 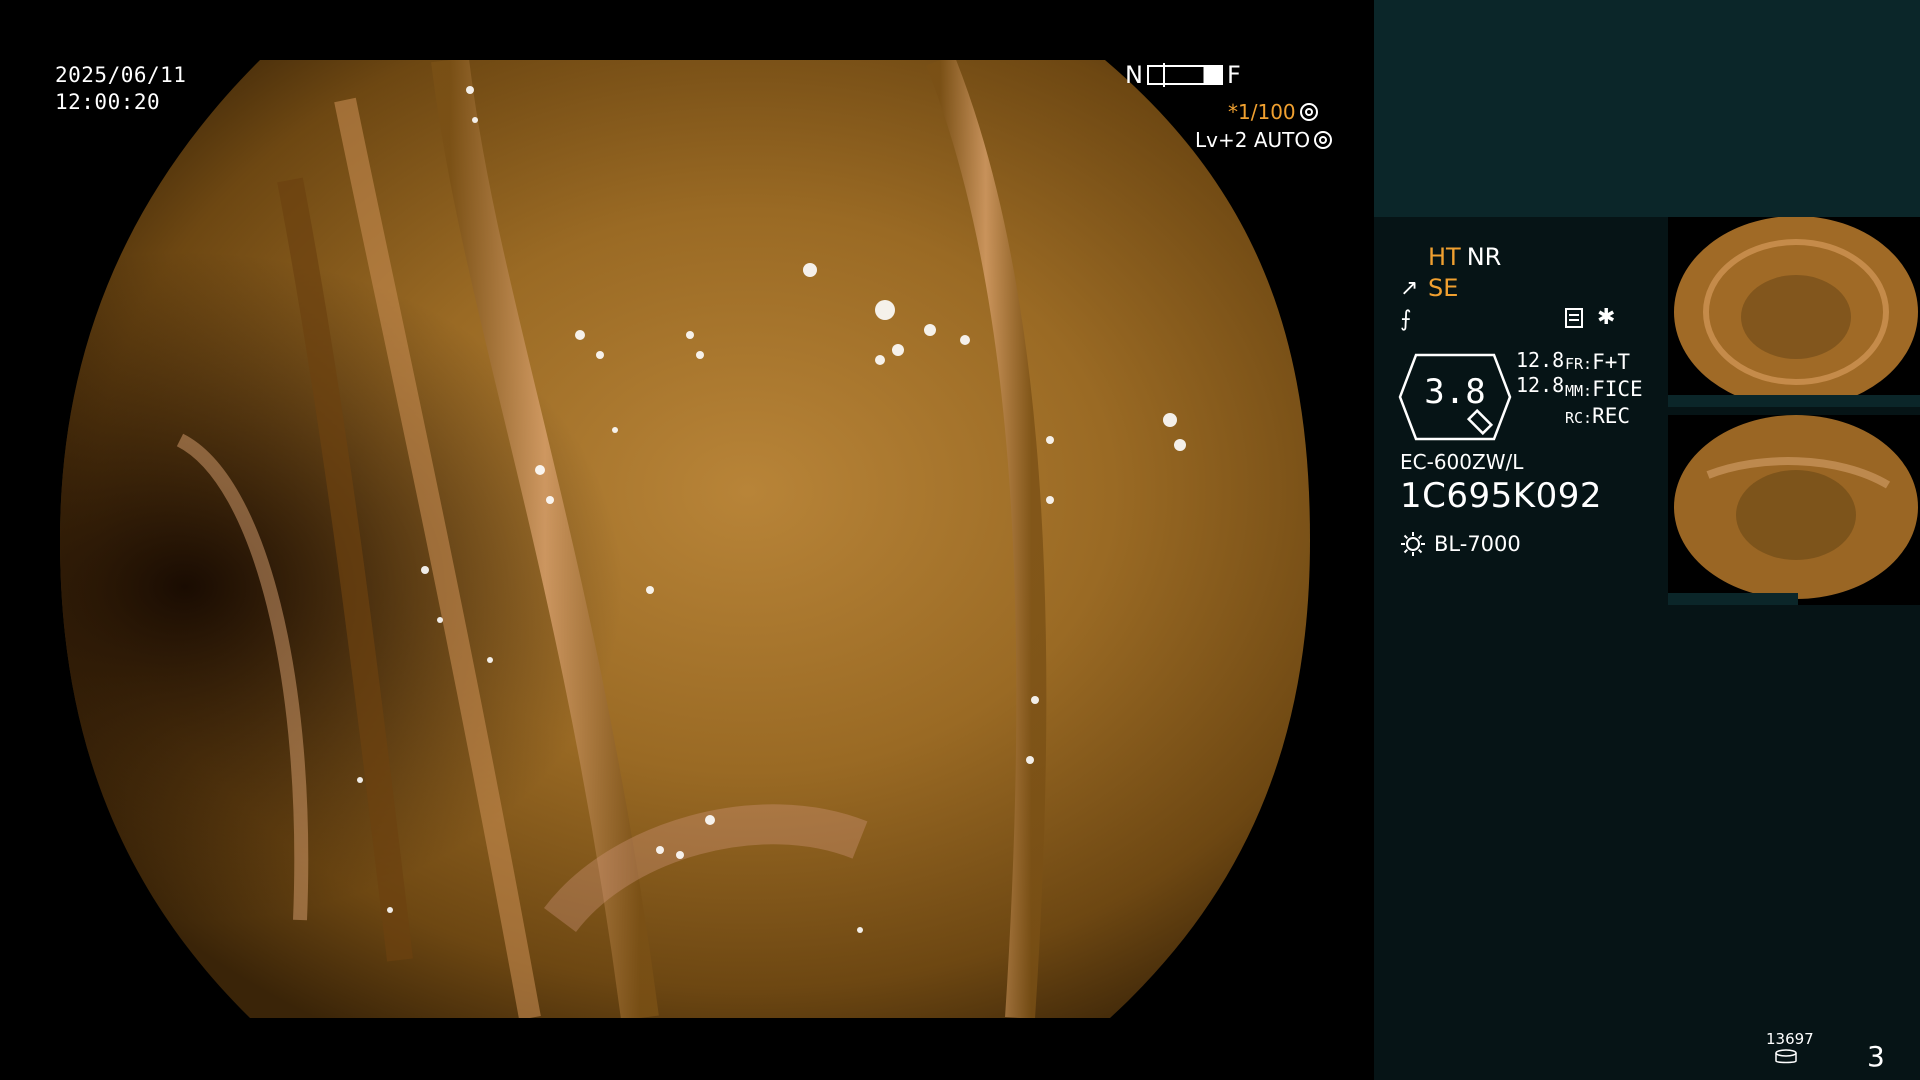 What do you see at coordinates (108, 102) in the screenshot?
I see `time-text: 12:00:20` at bounding box center [108, 102].